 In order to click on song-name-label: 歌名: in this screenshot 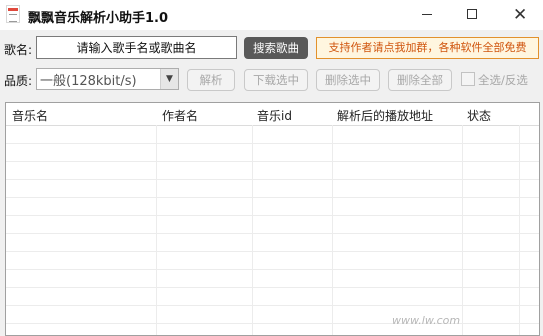, I will do `click(18, 50)`.